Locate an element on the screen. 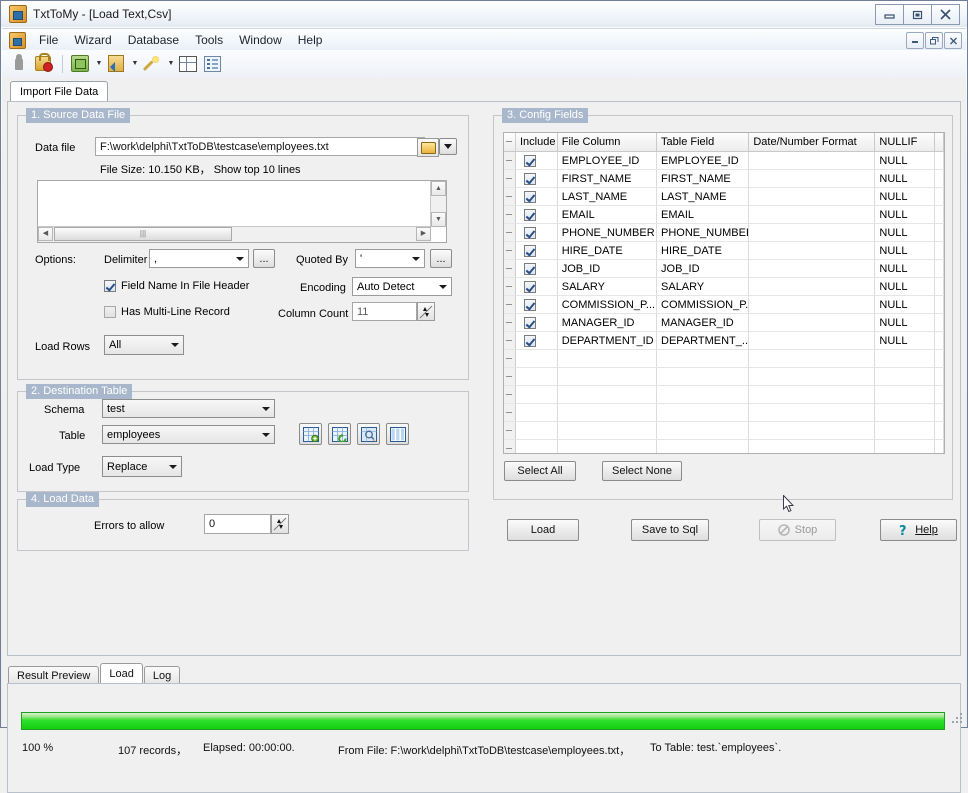 This screenshot has height=793, width=968. menu-tools: Tools is located at coordinates (209, 40).